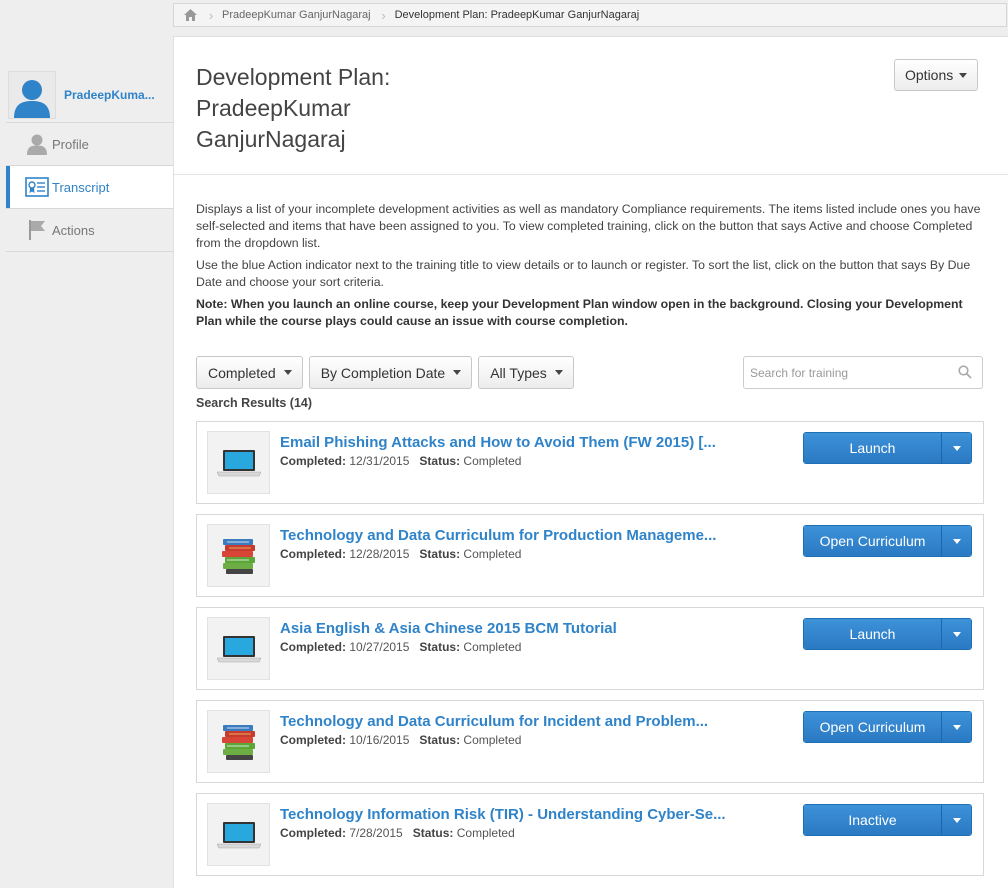 The image size is (1008, 888). What do you see at coordinates (379, 461) in the screenshot?
I see `completed-date: 12/31/2015` at bounding box center [379, 461].